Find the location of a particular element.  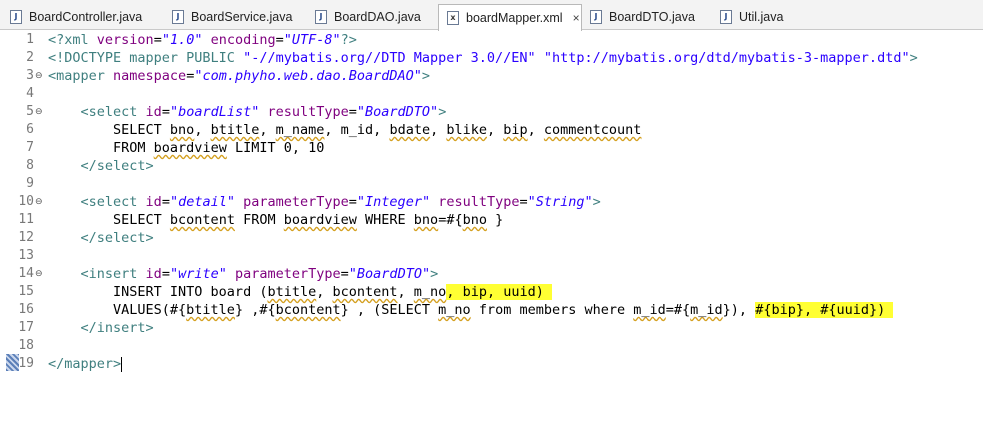

tab-util: J Util.java is located at coordinates (751, 16).